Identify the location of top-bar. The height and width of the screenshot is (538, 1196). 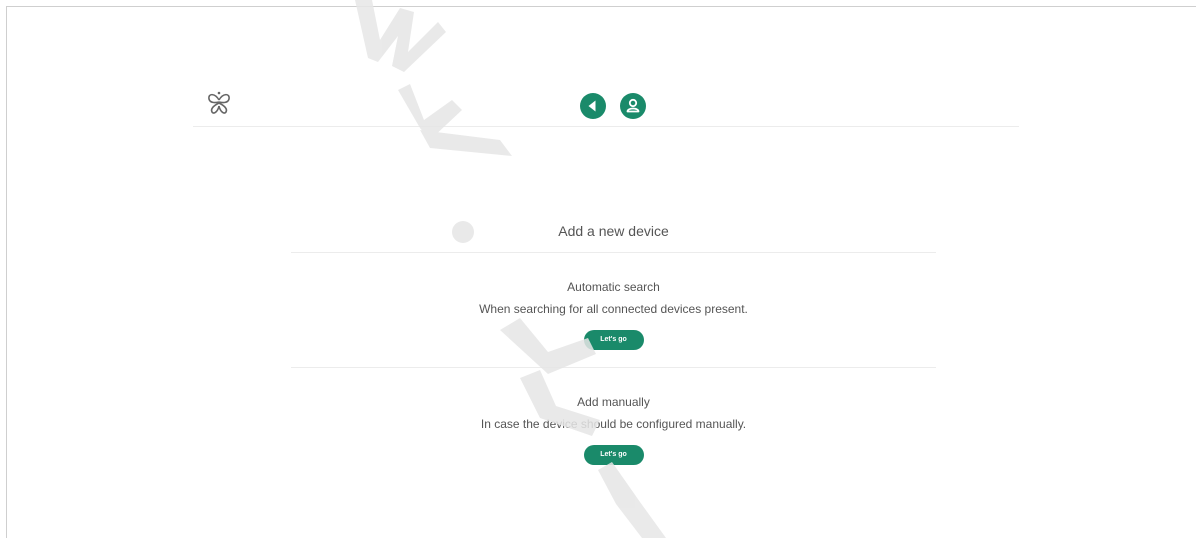
(606, 105).